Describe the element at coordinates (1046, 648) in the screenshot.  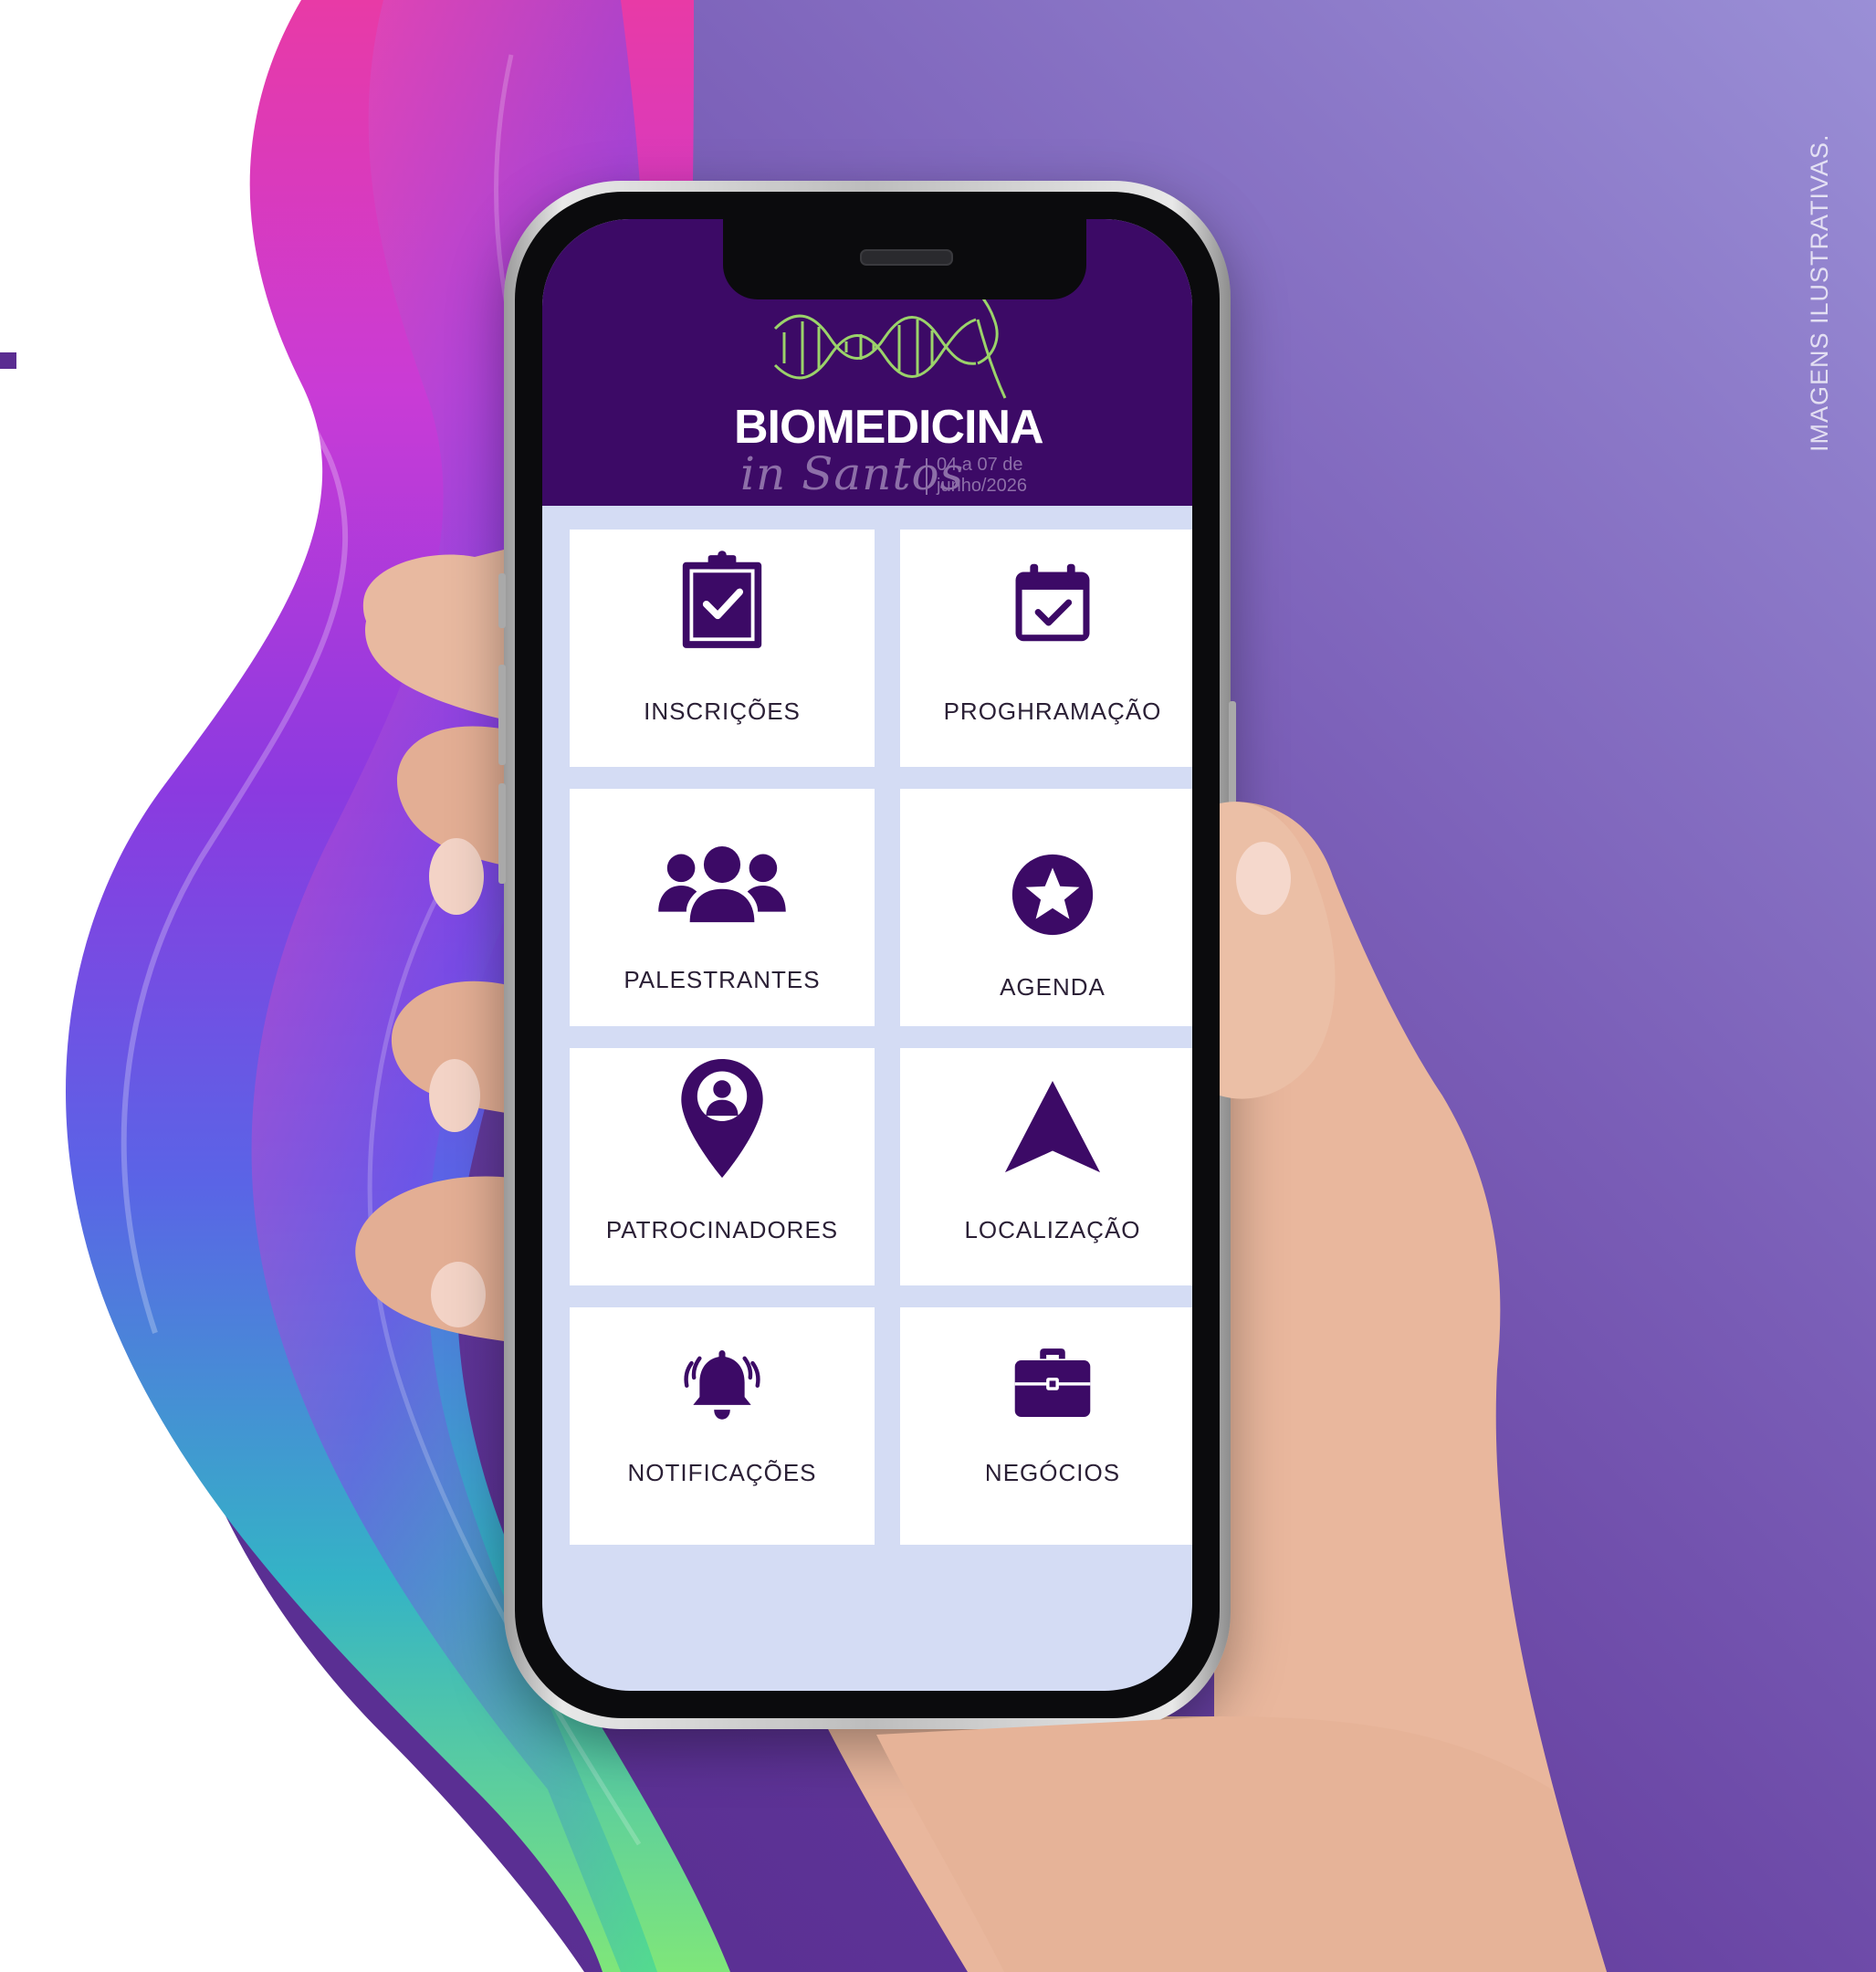
I see `menu-tile-programacao: PROGHRAMAÇÃO` at that location.